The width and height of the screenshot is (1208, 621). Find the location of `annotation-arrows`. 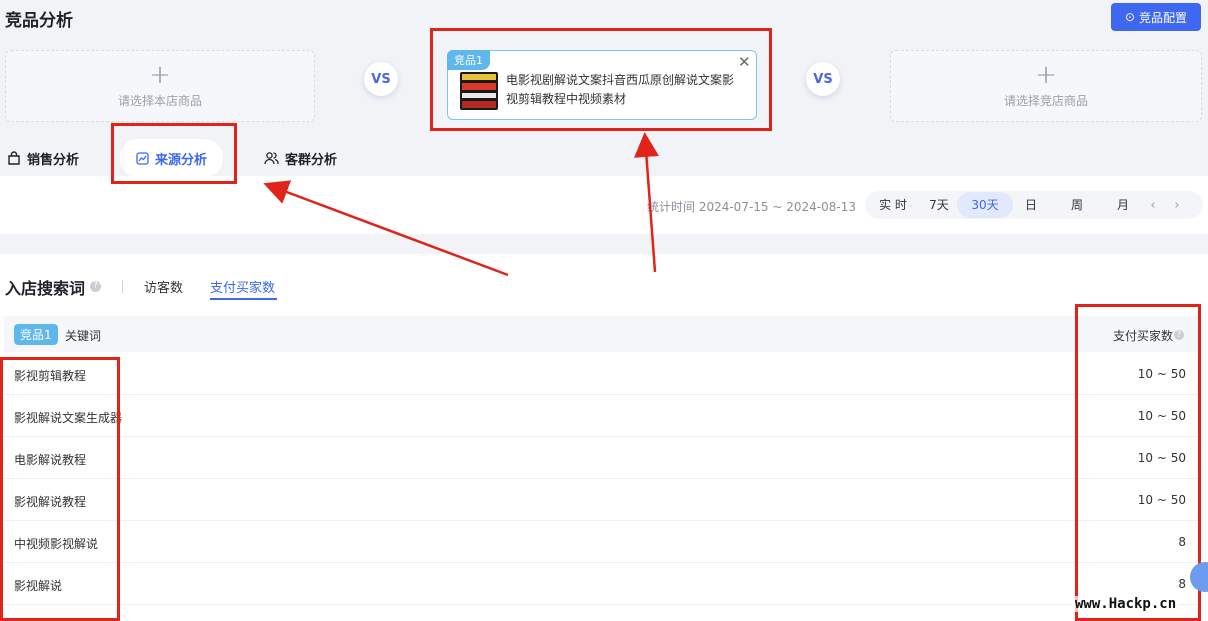

annotation-arrows is located at coordinates (461, 204).